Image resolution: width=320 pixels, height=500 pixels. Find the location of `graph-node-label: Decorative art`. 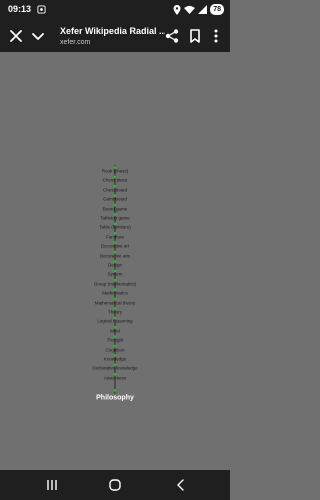

graph-node-label: Decorative art is located at coordinates (115, 246).